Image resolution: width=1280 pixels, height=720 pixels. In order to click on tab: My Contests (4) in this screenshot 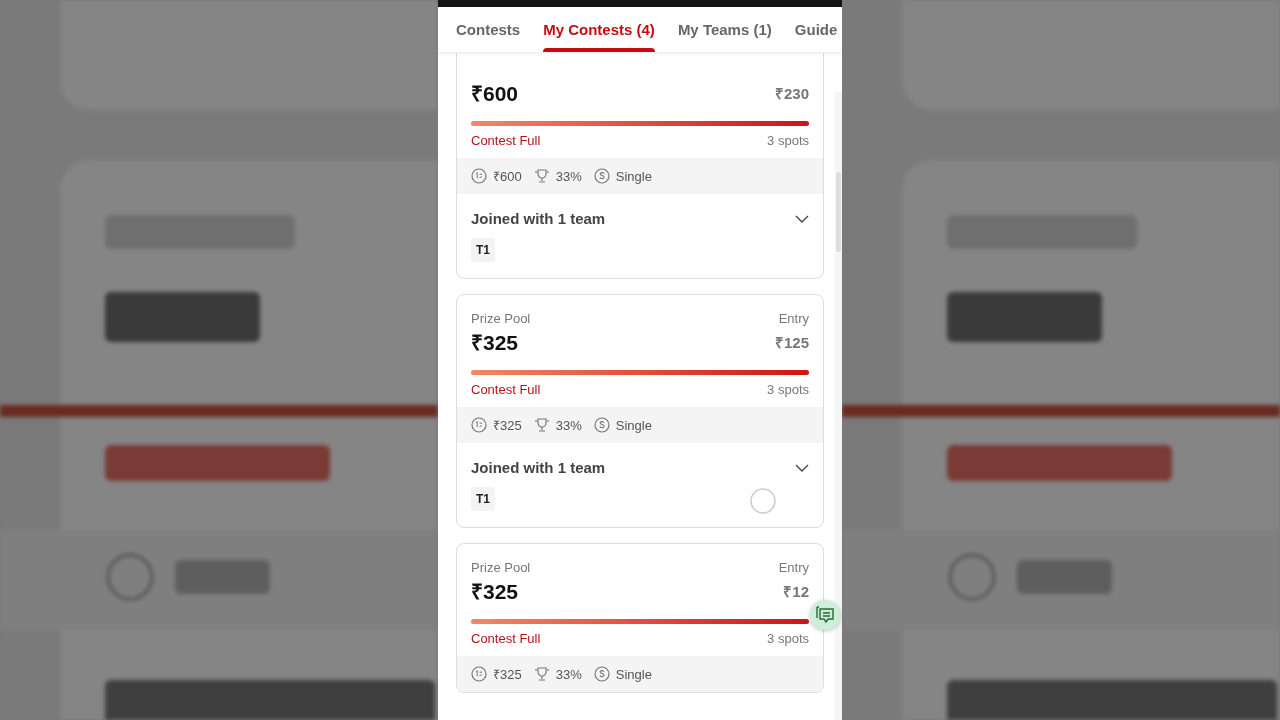, I will do `click(599, 29)`.